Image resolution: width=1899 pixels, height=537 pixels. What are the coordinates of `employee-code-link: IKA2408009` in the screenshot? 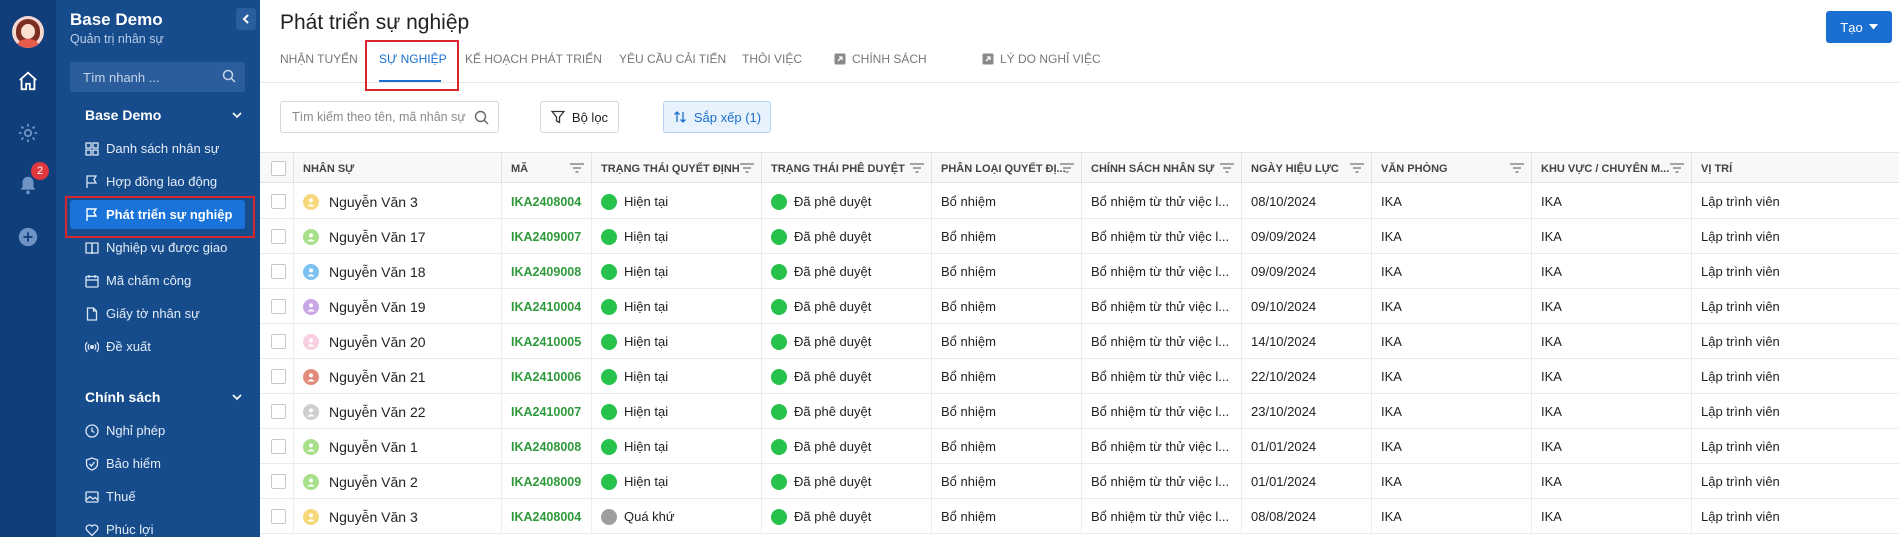 It's located at (546, 482).